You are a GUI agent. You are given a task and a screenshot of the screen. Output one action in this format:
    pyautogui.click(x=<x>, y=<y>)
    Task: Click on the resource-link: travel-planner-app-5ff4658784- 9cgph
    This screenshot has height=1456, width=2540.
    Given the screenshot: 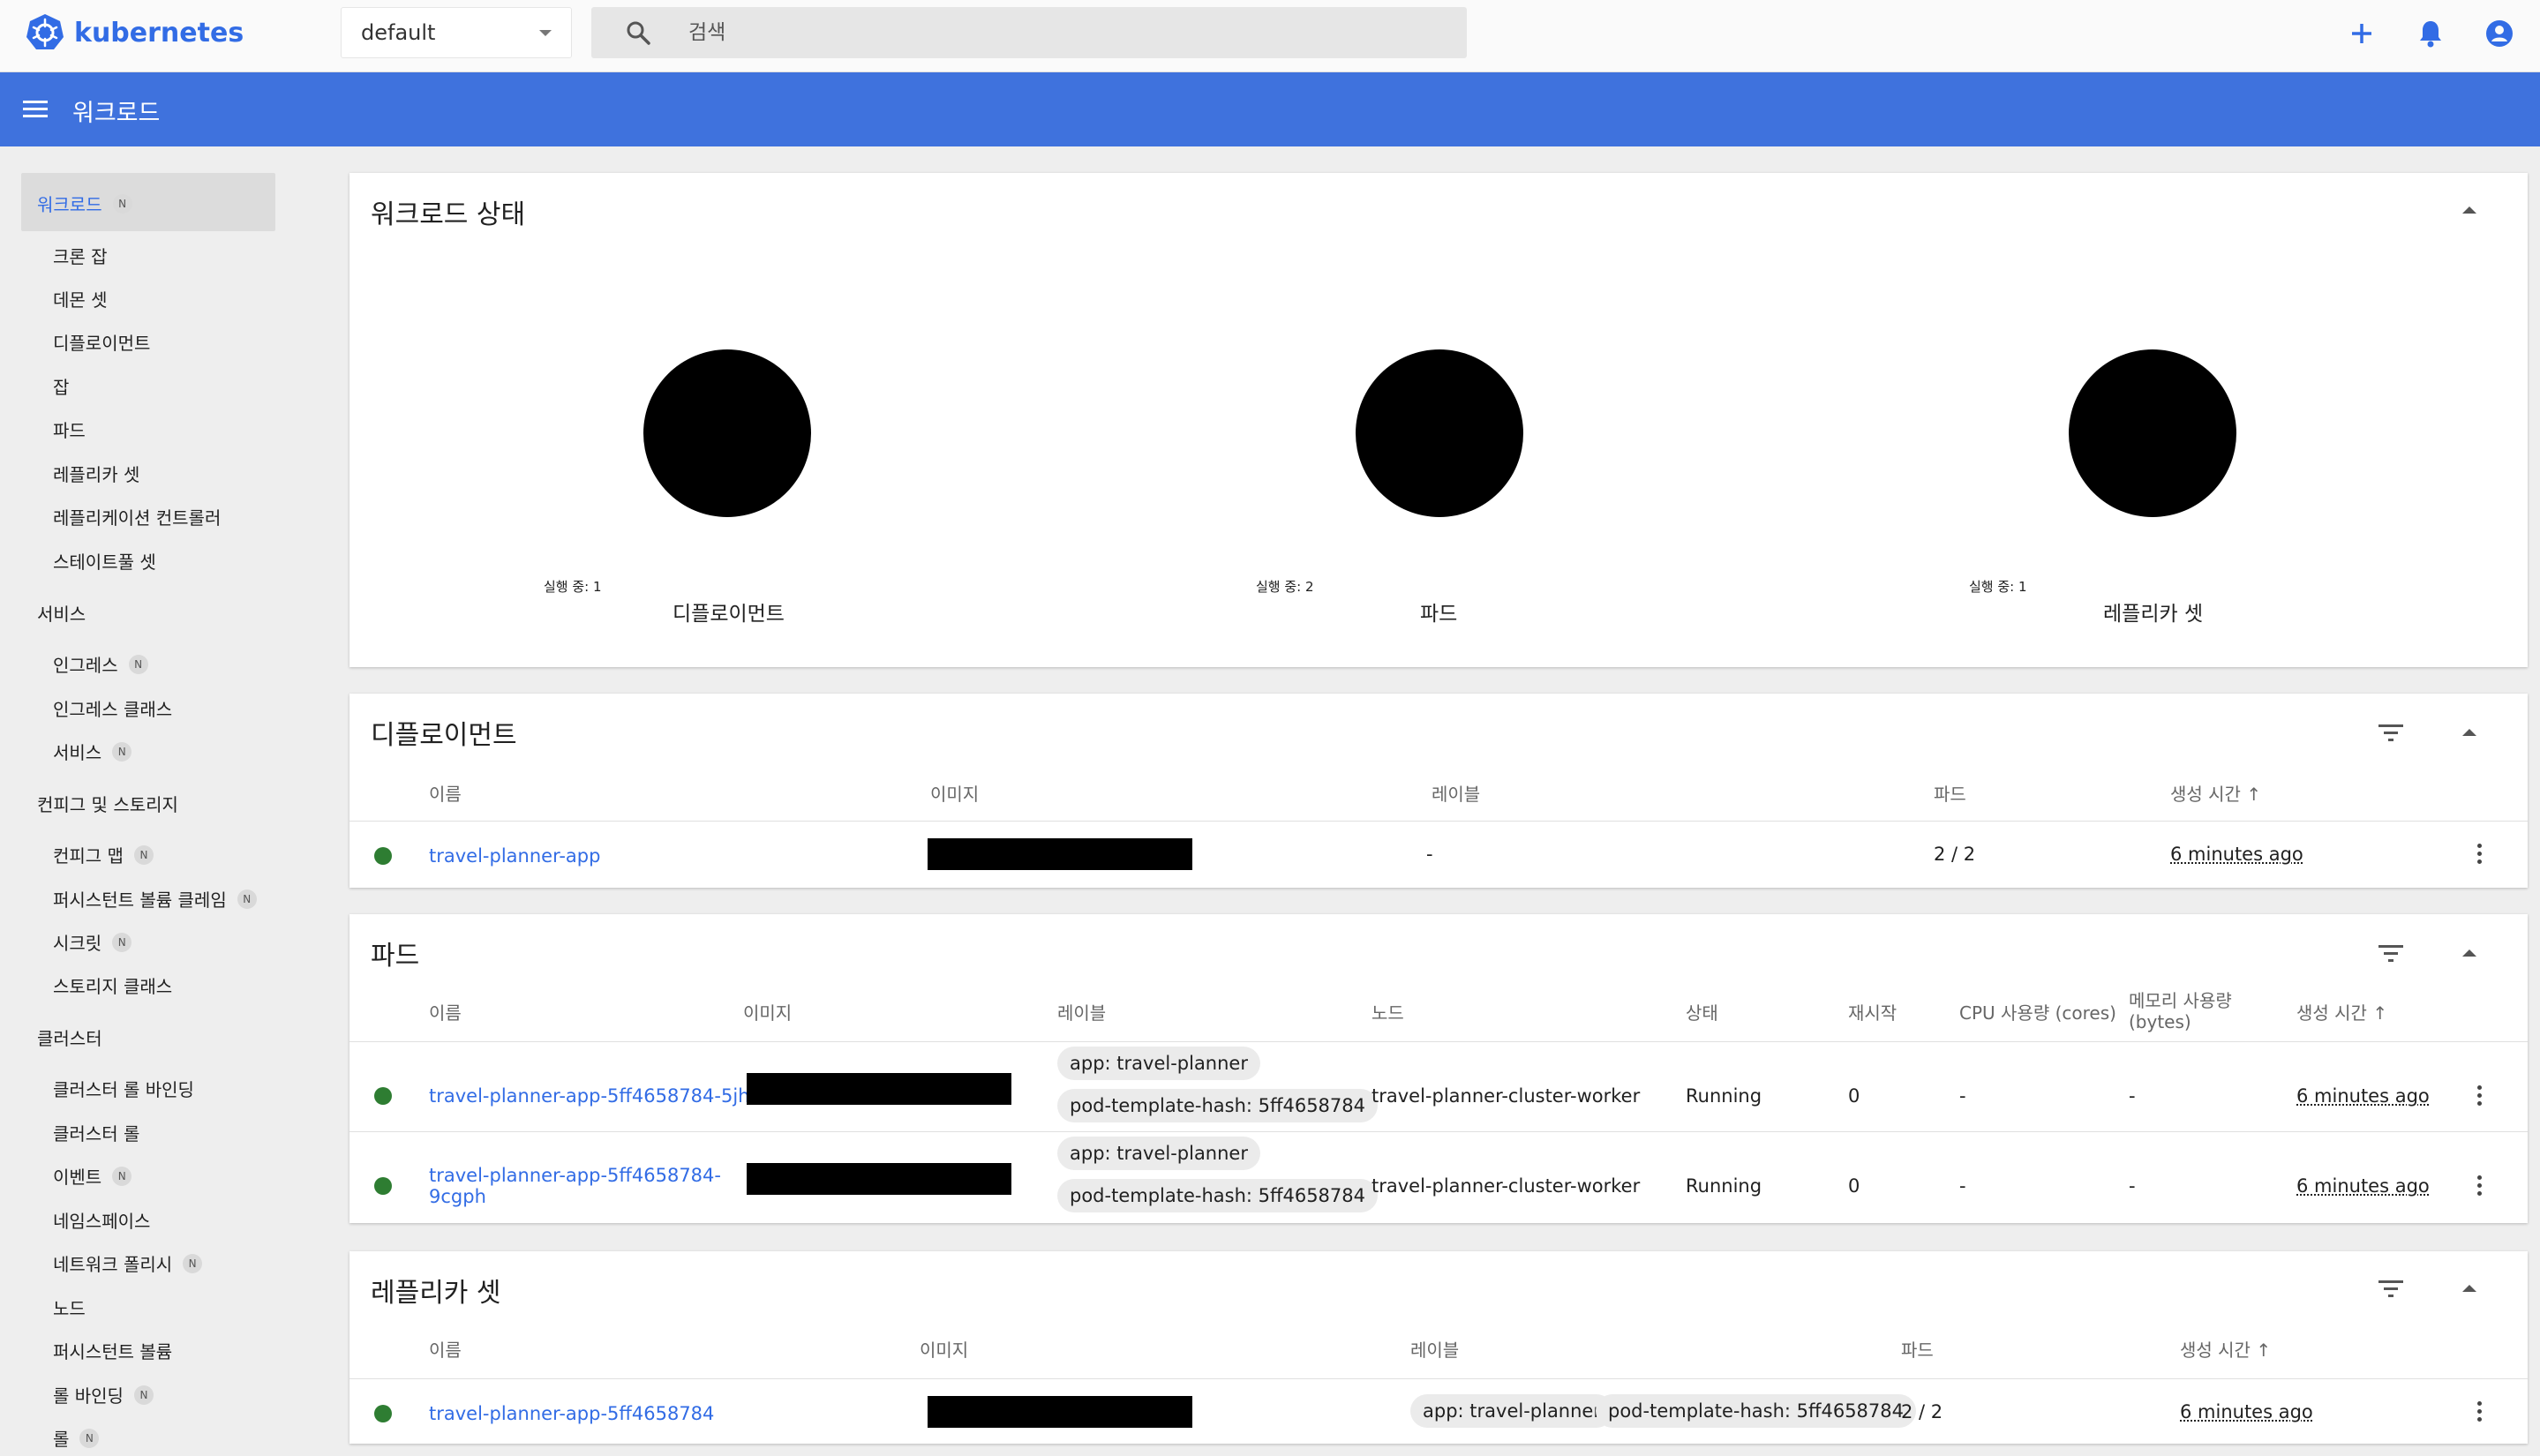 What is the action you would take?
    pyautogui.click(x=575, y=1186)
    